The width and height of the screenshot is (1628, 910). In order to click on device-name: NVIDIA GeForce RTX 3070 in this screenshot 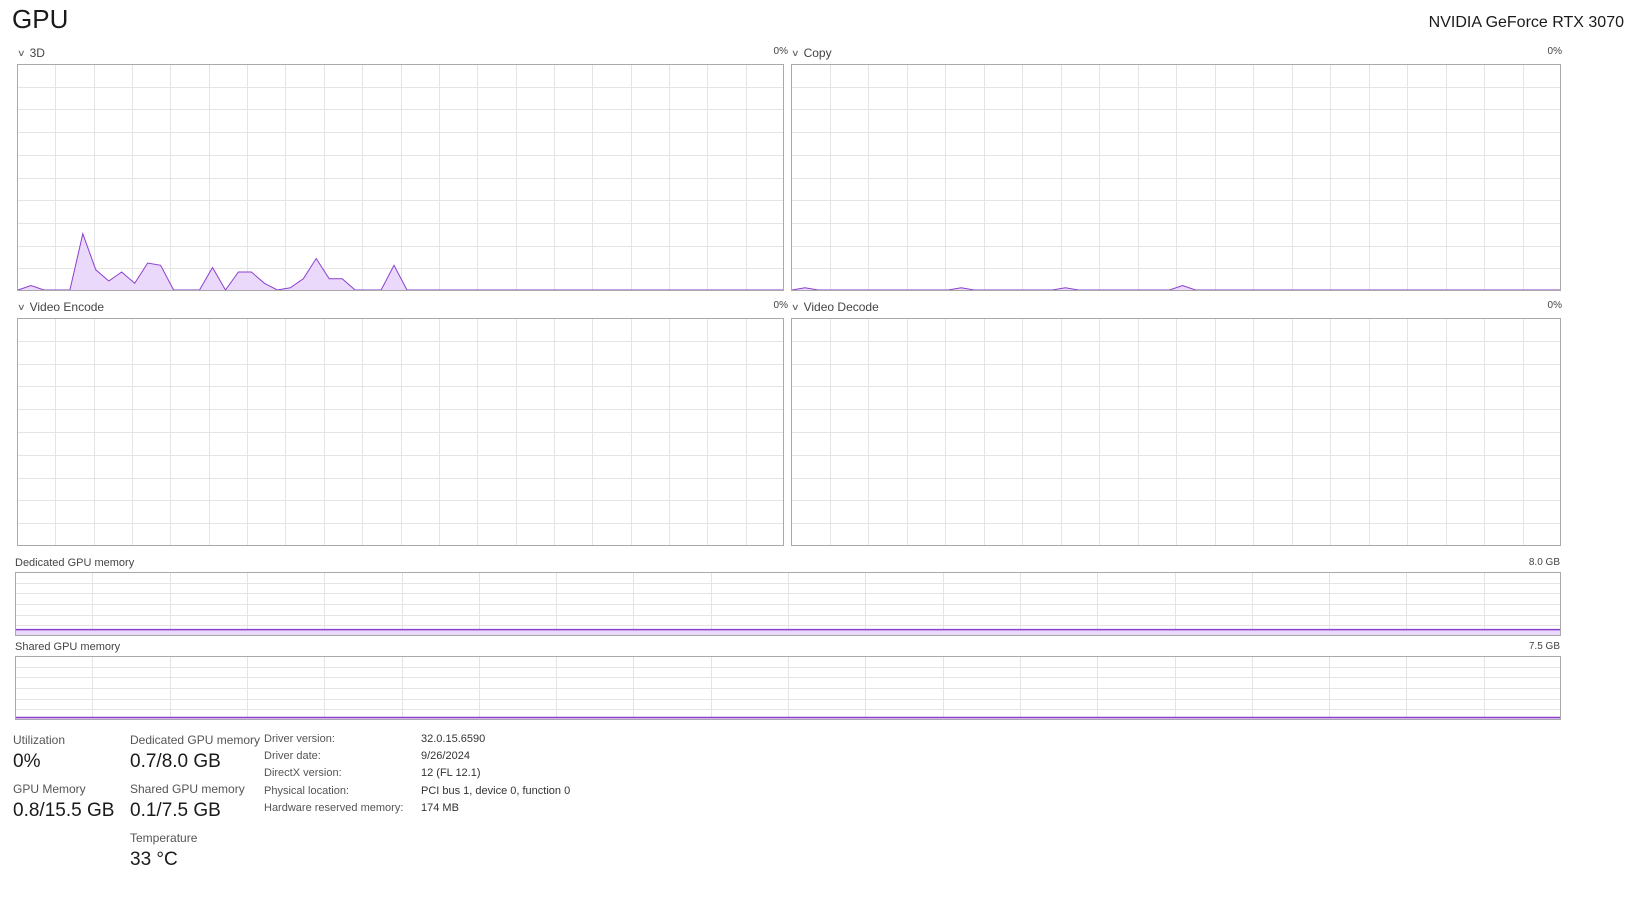, I will do `click(1526, 22)`.